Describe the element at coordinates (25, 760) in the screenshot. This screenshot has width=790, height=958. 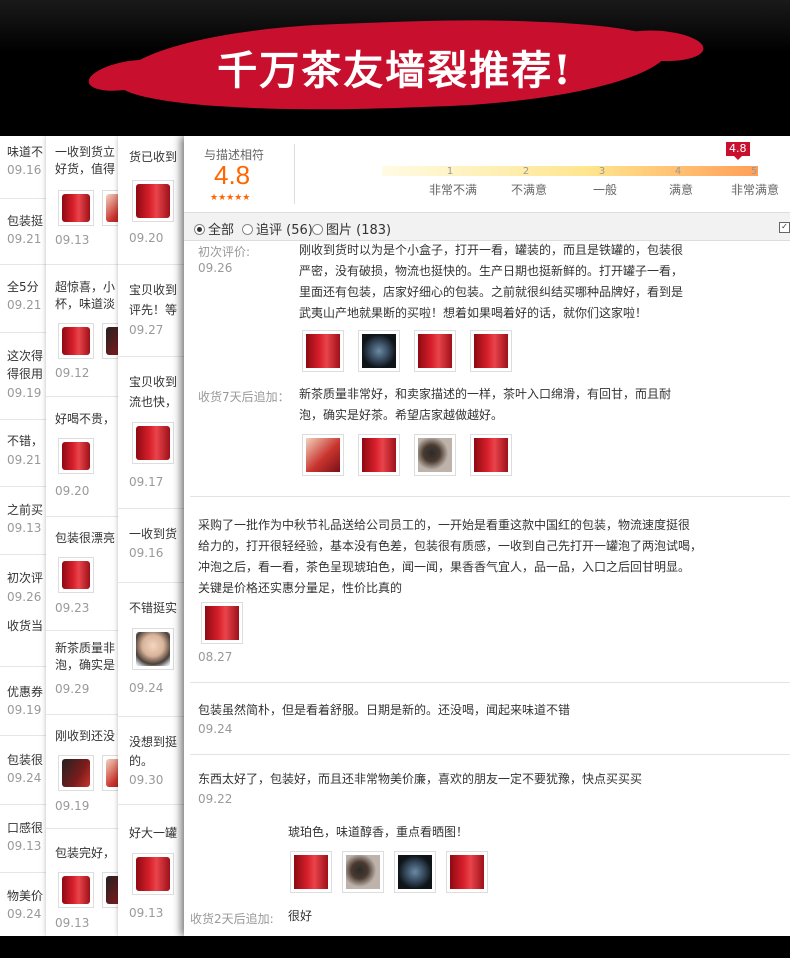
I see `review-snippet: 包装很` at that location.